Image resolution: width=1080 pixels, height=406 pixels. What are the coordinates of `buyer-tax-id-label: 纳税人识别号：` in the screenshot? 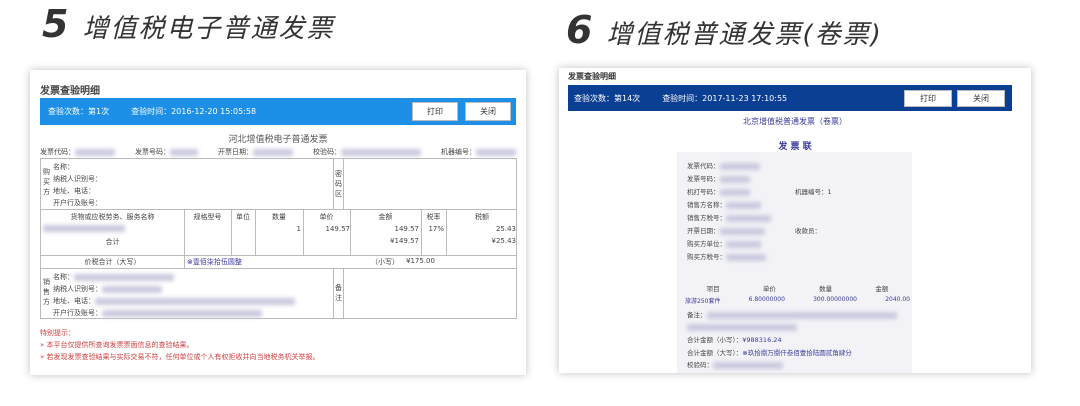 It's located at (77, 179).